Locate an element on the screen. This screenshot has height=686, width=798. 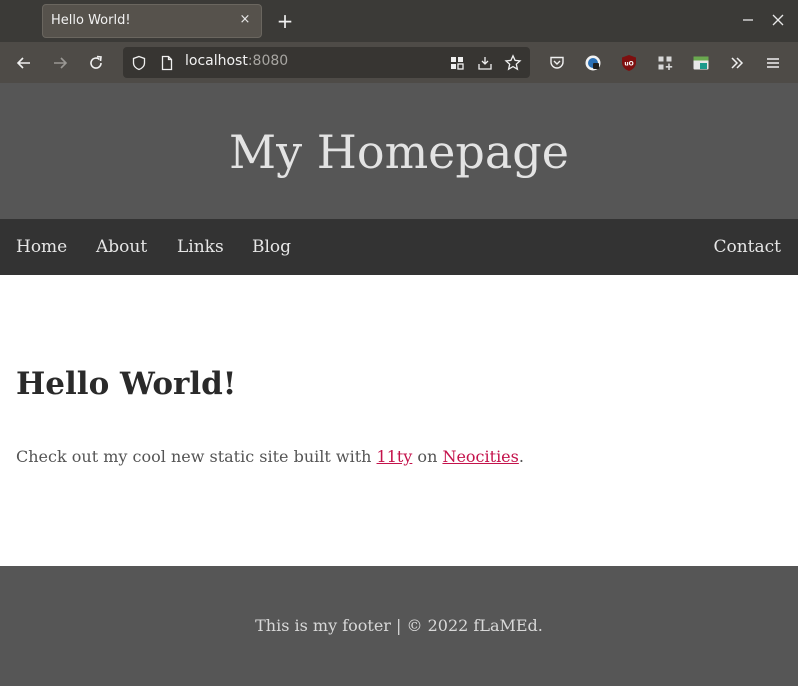
extensions-icon is located at coordinates (665, 63).